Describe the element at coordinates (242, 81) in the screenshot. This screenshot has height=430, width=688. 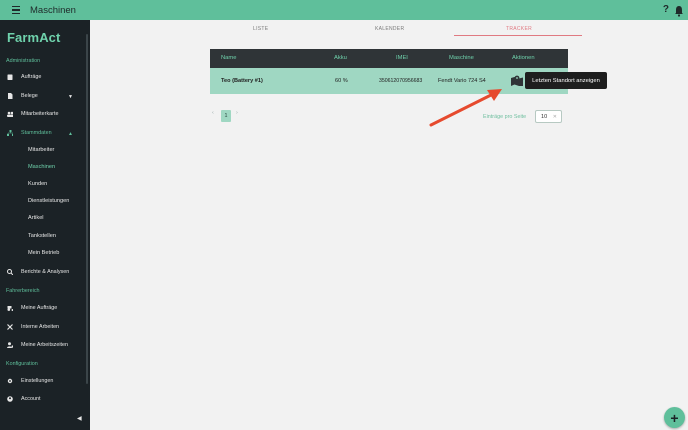
I see `cell-name: Teo (Battery #1)` at that location.